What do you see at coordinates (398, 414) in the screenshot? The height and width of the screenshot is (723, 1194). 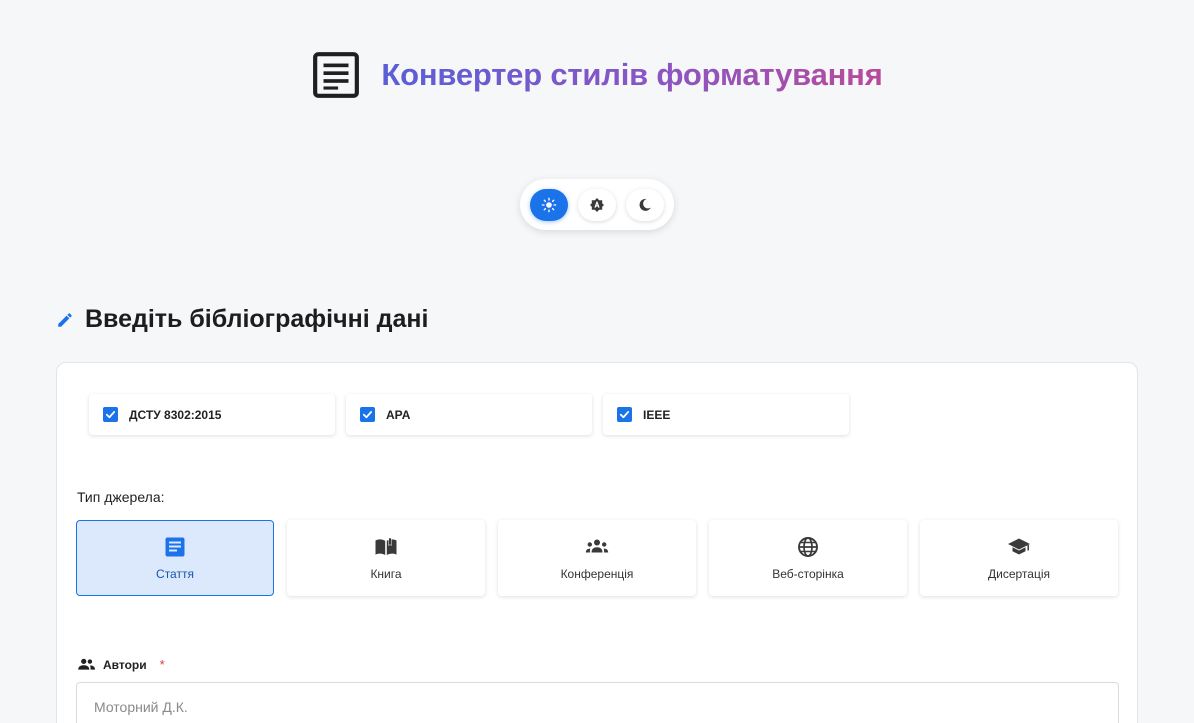 I see `style-label: APA` at bounding box center [398, 414].